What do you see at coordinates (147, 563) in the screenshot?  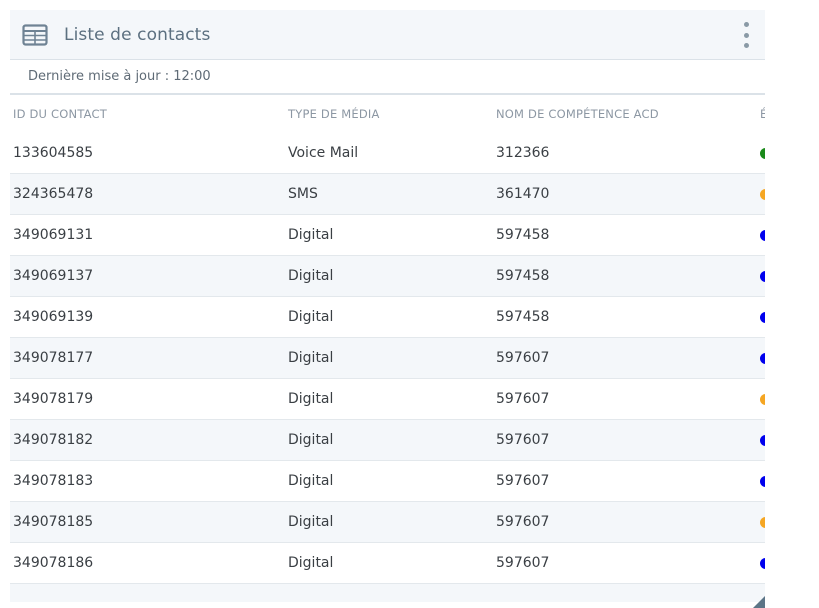 I see `contact-id-cell: 349078186` at bounding box center [147, 563].